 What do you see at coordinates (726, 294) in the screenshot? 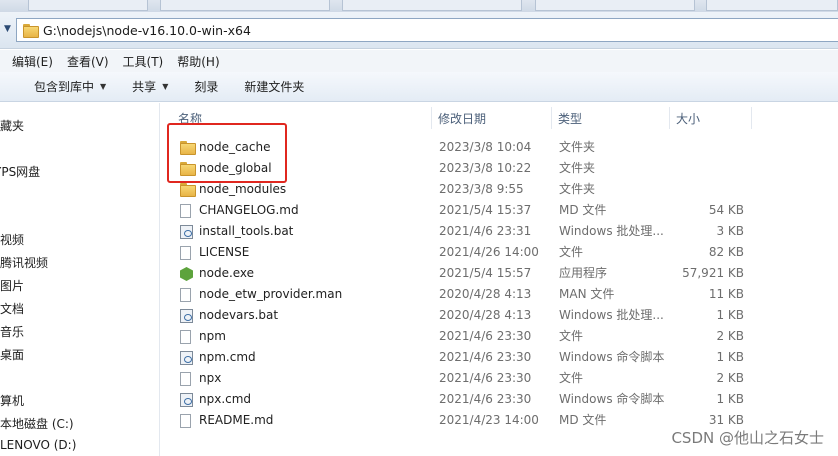
I see `file-size: 11 KB` at bounding box center [726, 294].